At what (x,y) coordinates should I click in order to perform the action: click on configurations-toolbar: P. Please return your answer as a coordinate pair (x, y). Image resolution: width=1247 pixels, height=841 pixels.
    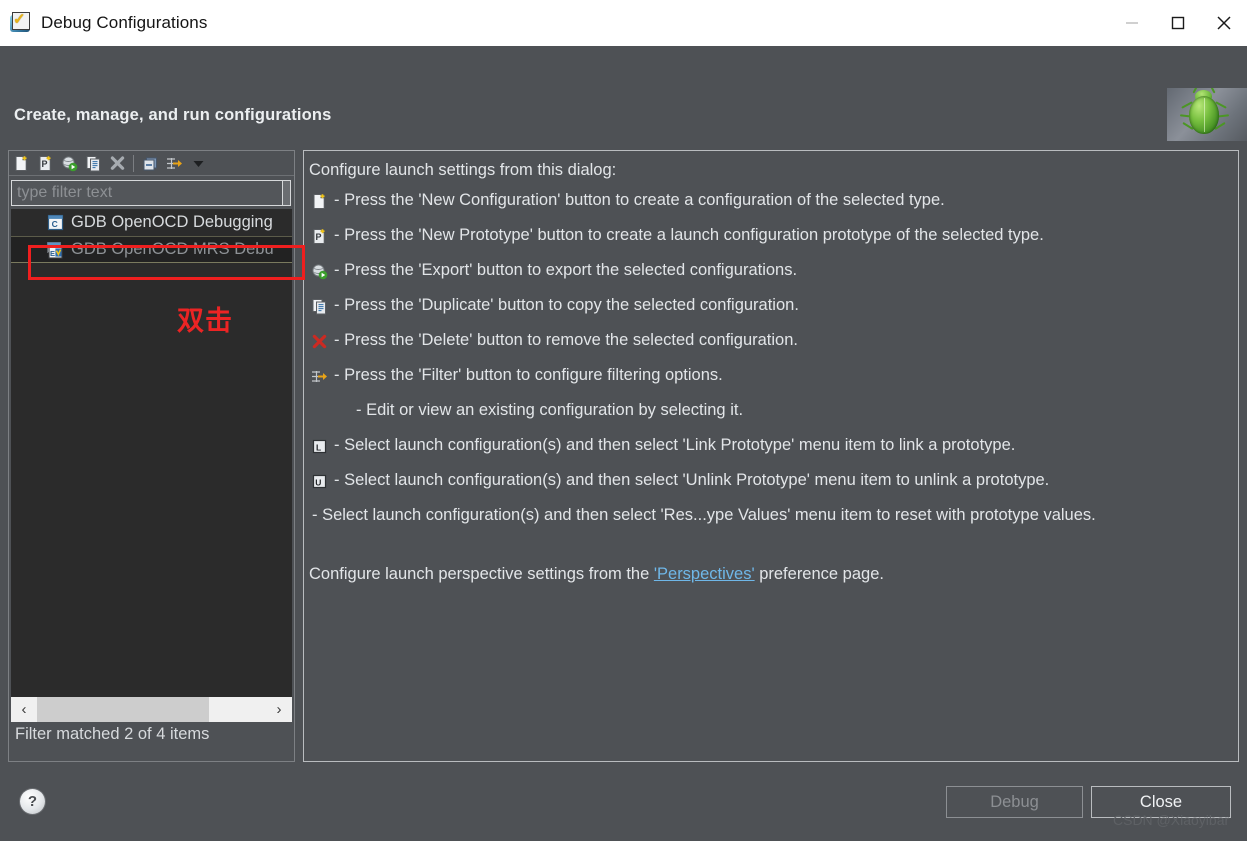
    Looking at the image, I should click on (151, 163).